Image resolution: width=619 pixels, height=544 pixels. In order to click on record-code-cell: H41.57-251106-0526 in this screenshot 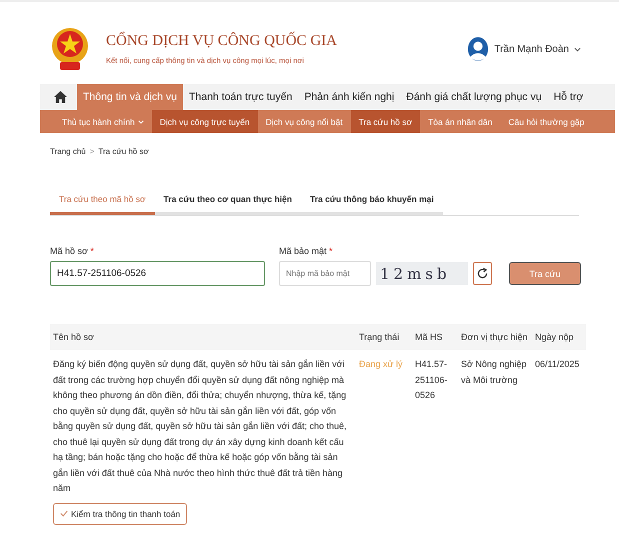, I will do `click(435, 423)`.